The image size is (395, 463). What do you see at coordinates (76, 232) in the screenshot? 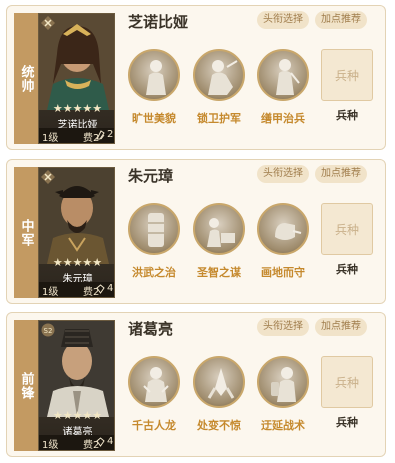
I see `hero-portrait: ★★★★★ 朱元璋 1级 费2 4` at bounding box center [76, 232].